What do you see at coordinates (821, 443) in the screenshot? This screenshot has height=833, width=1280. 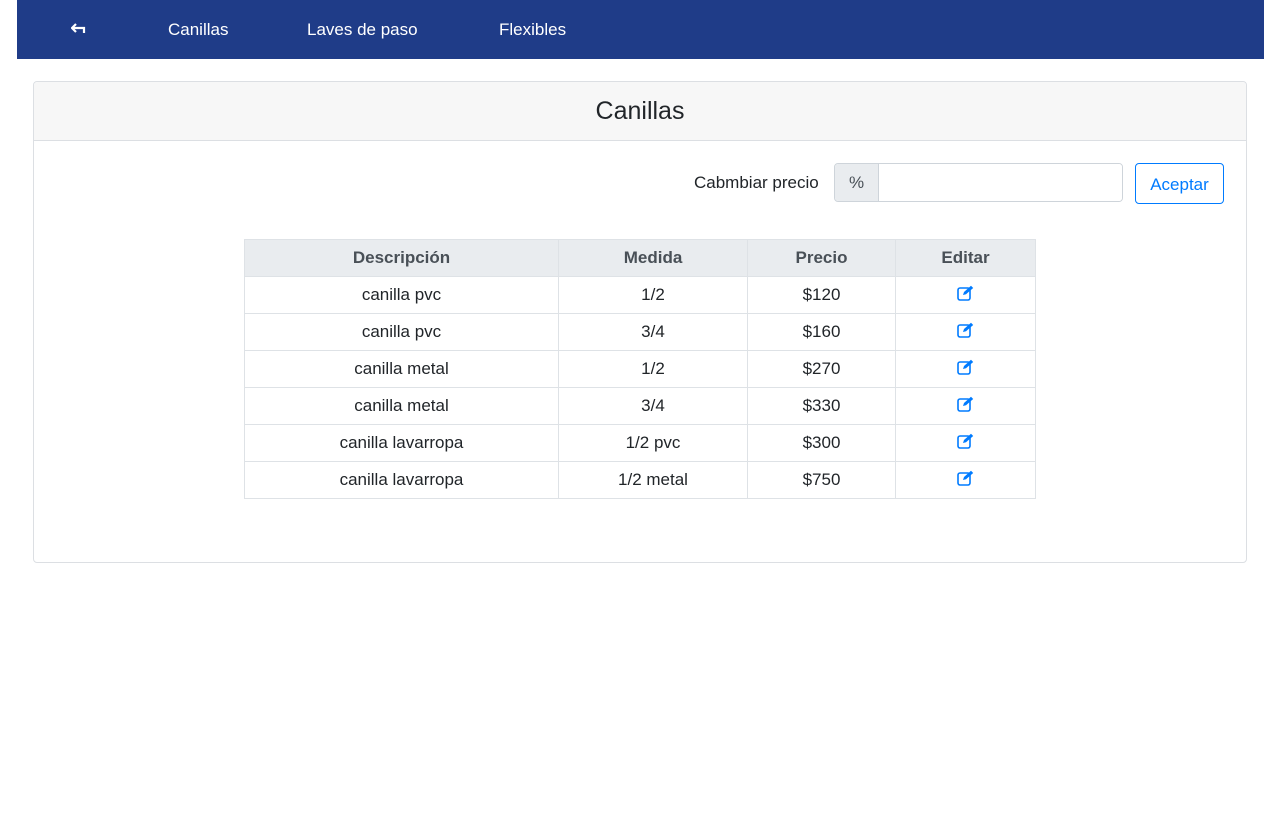 I see `cell-precio: $300` at bounding box center [821, 443].